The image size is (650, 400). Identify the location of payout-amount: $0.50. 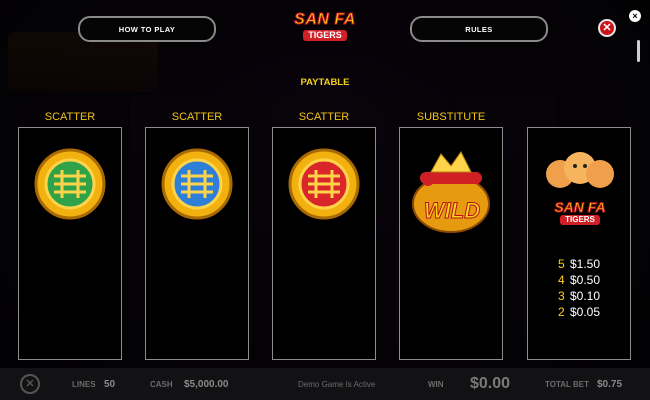
(585, 280).